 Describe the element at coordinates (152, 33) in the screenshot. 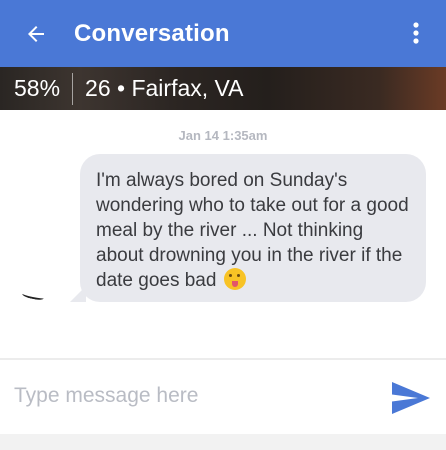

I see `page-title: Conversation` at that location.